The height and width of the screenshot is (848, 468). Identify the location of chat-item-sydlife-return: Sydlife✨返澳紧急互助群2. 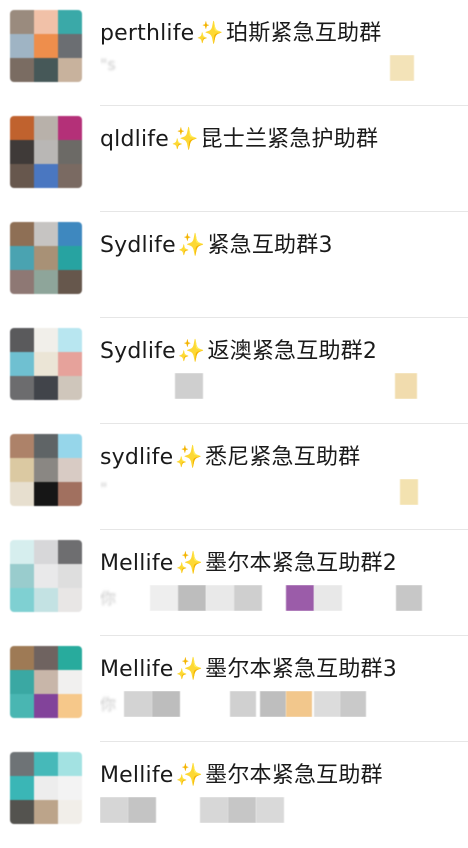
(234, 371).